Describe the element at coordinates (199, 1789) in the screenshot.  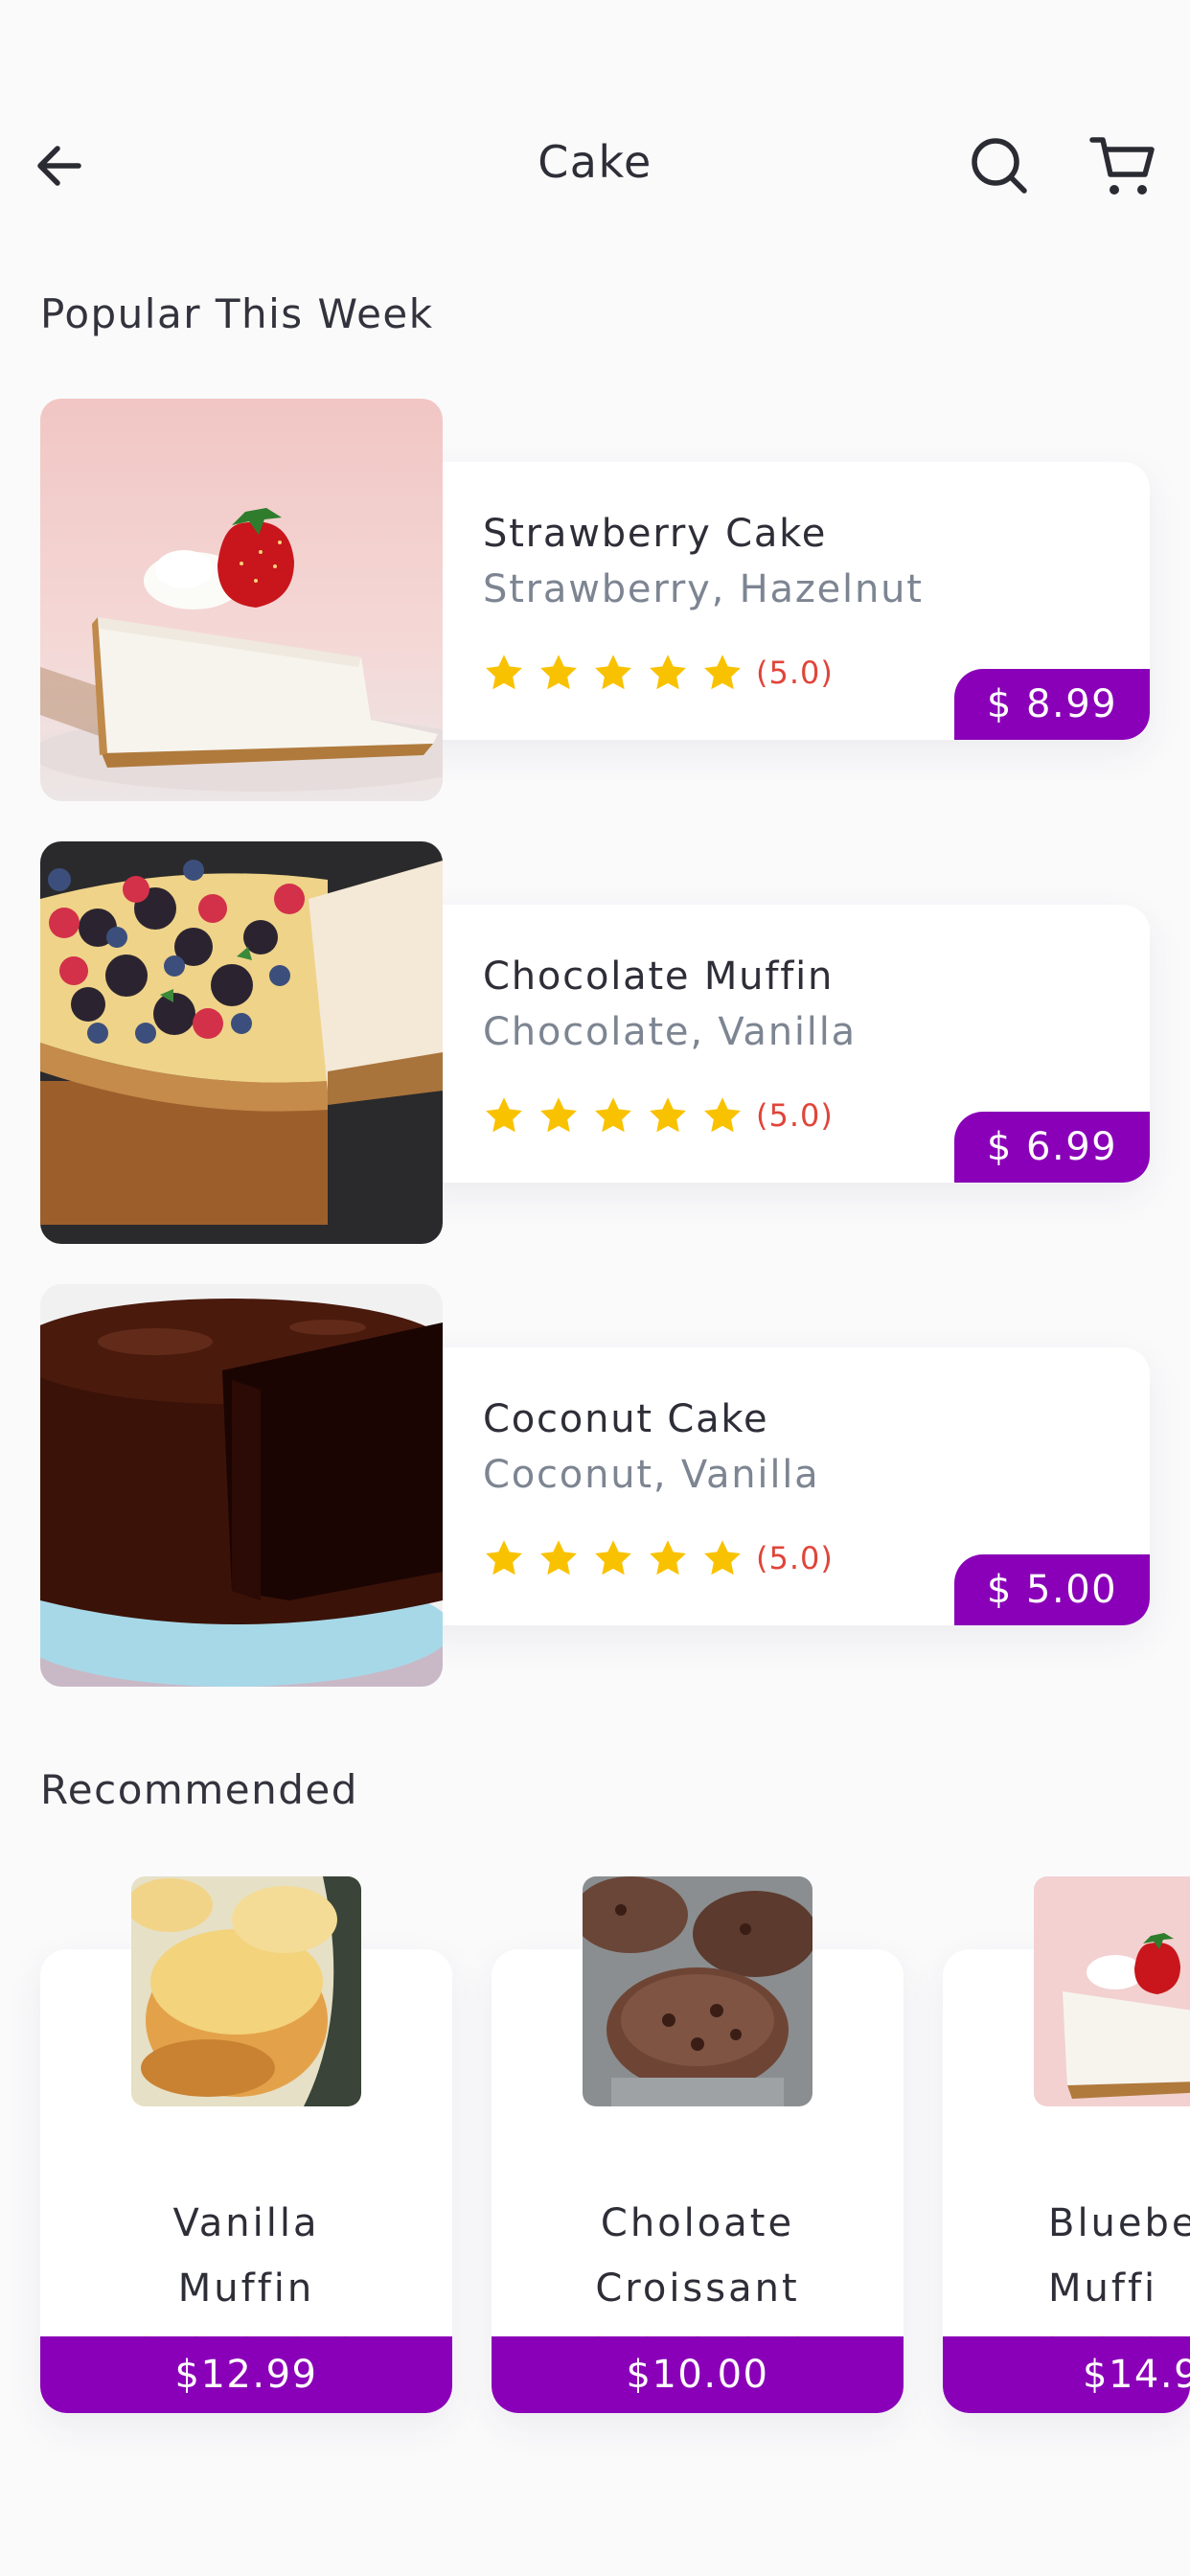
I see `recommended-section-title: Recommended` at that location.